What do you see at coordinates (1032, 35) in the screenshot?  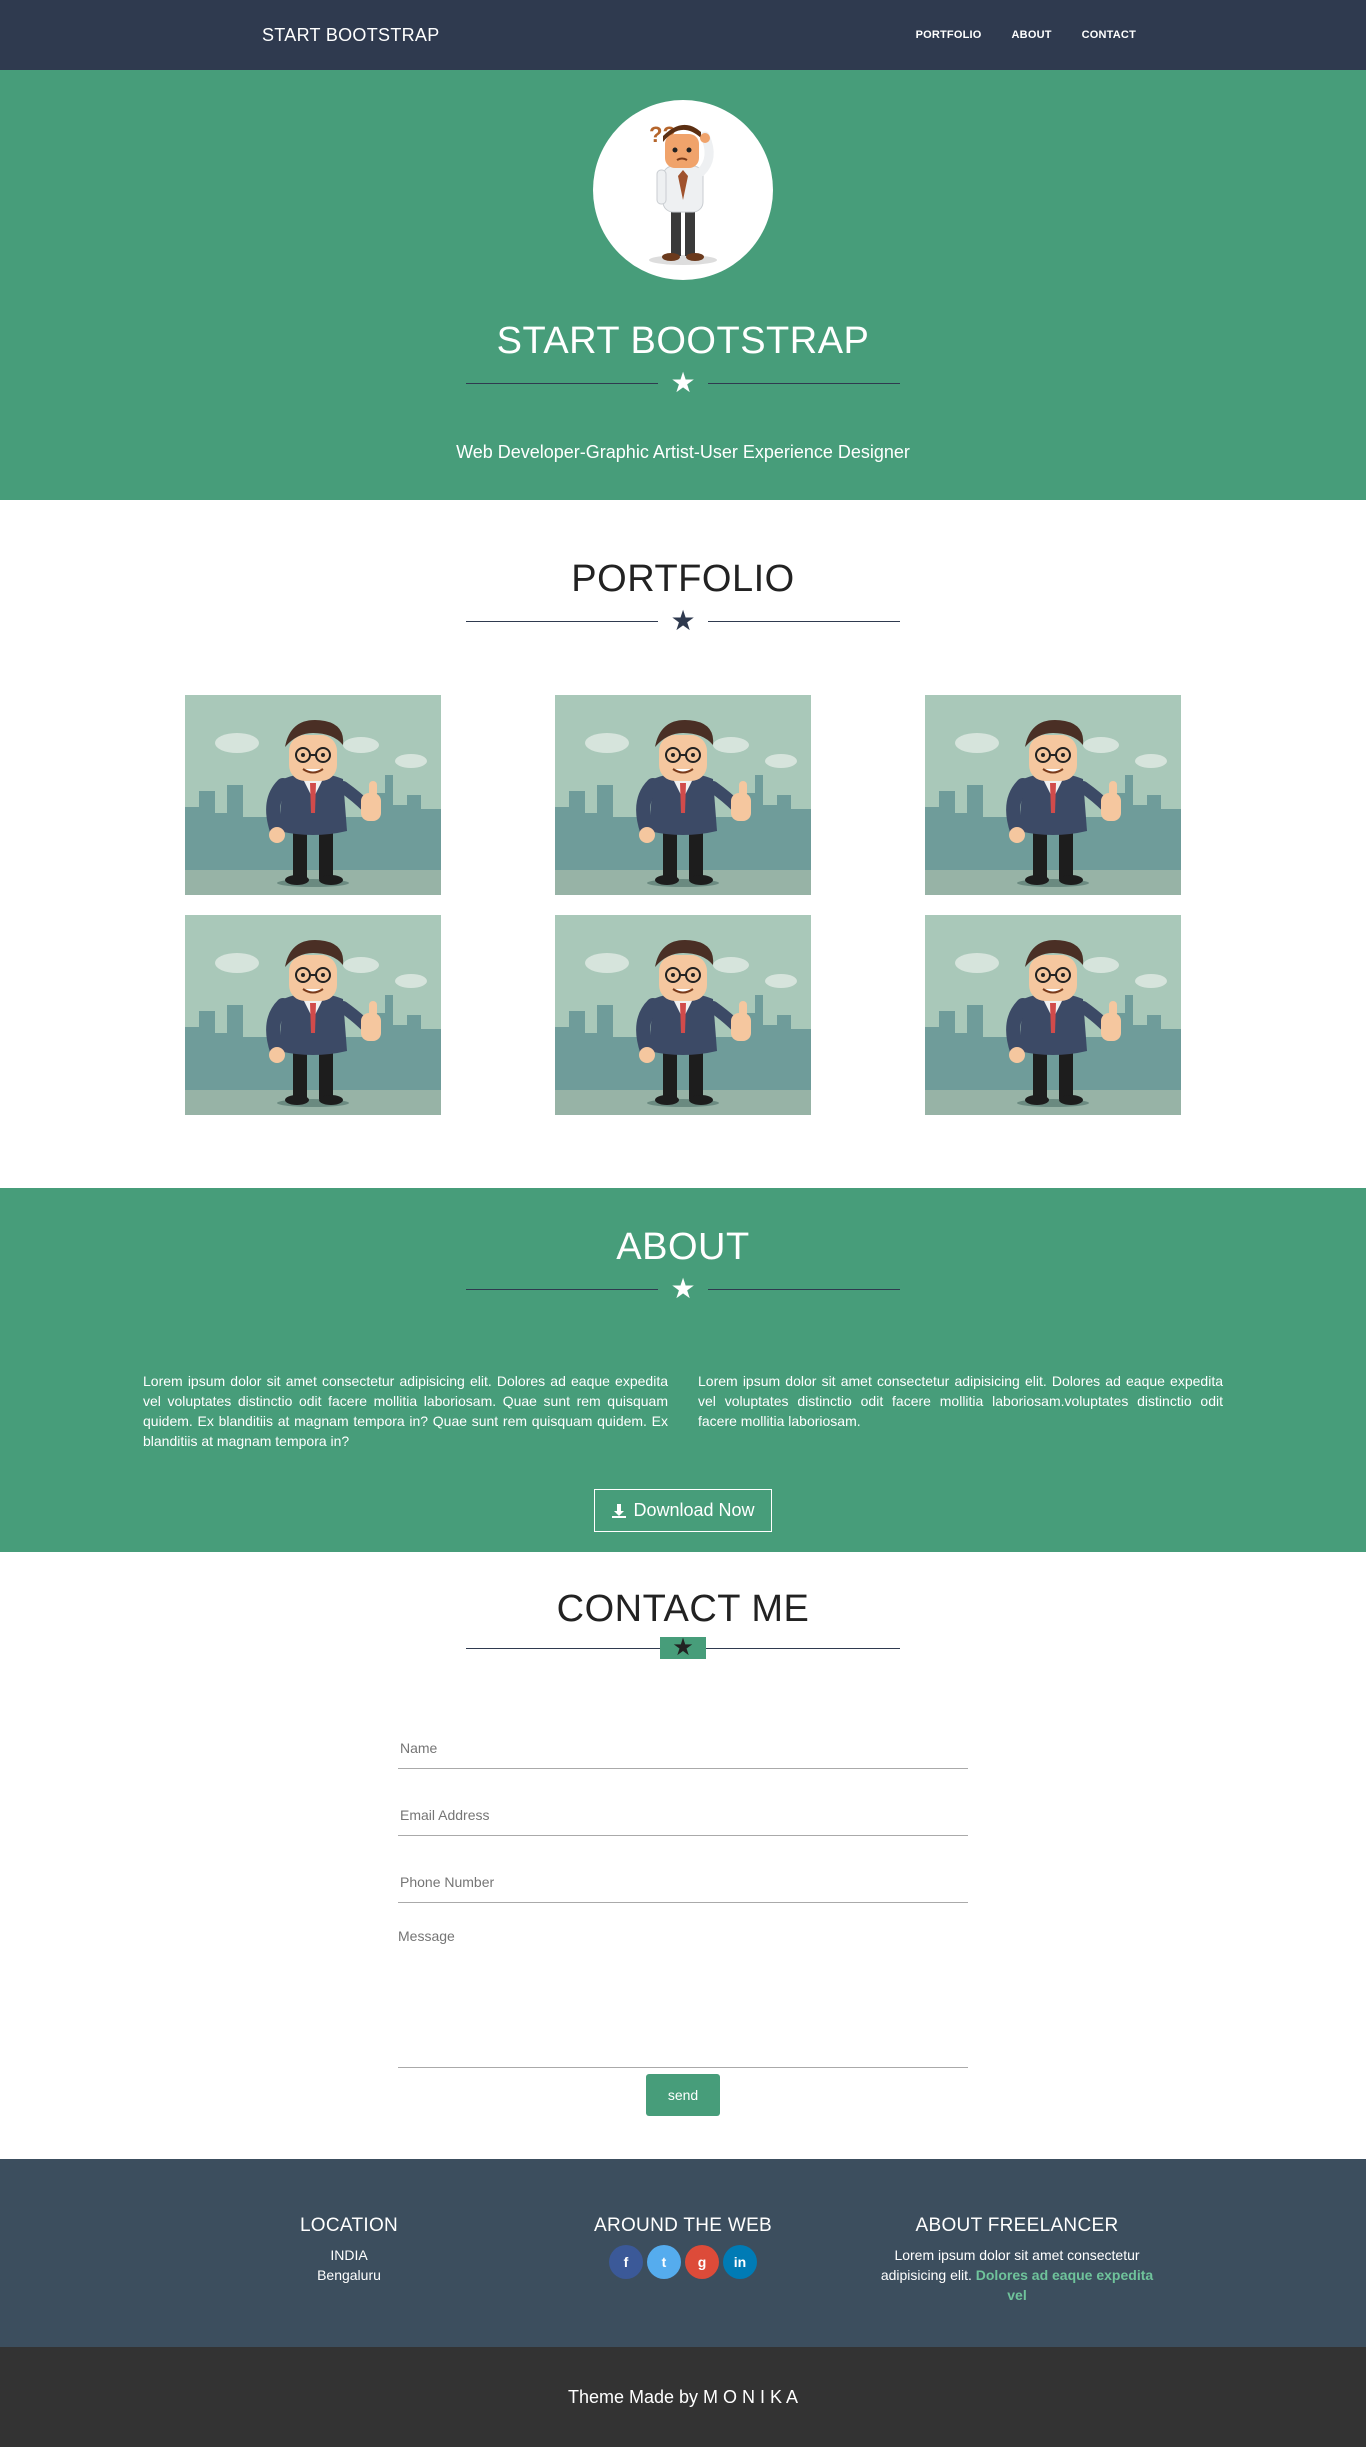 I see `nav-link-about: ABOUT` at bounding box center [1032, 35].